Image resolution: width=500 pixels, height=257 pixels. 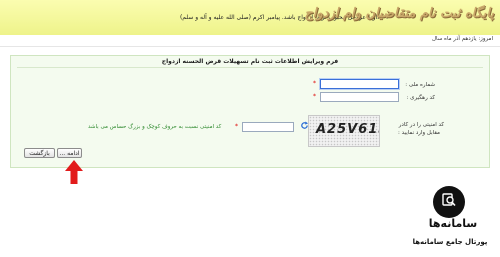 What do you see at coordinates (359, 84) in the screenshot?
I see `national-id-input` at bounding box center [359, 84].